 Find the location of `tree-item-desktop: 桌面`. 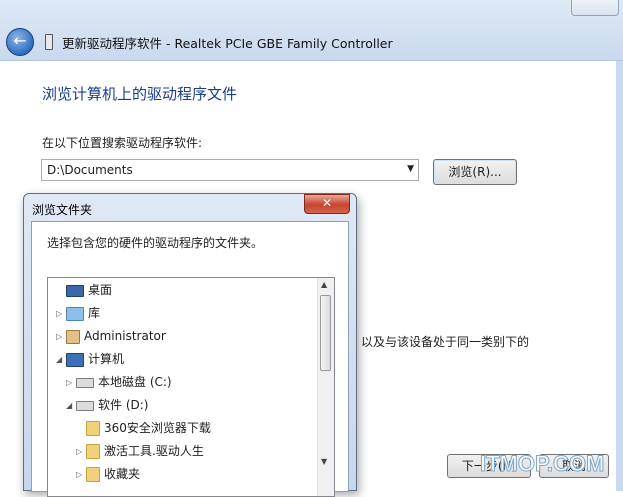

tree-item-desktop: 桌面 is located at coordinates (84, 290).